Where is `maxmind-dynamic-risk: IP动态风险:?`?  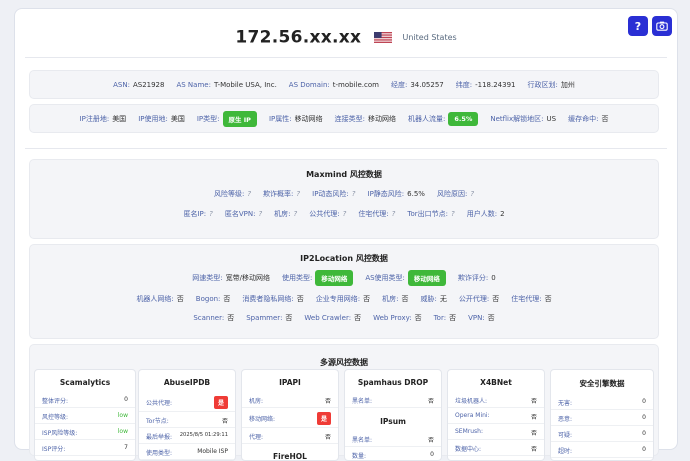 maxmind-dynamic-risk: IP动态风险:? is located at coordinates (334, 194).